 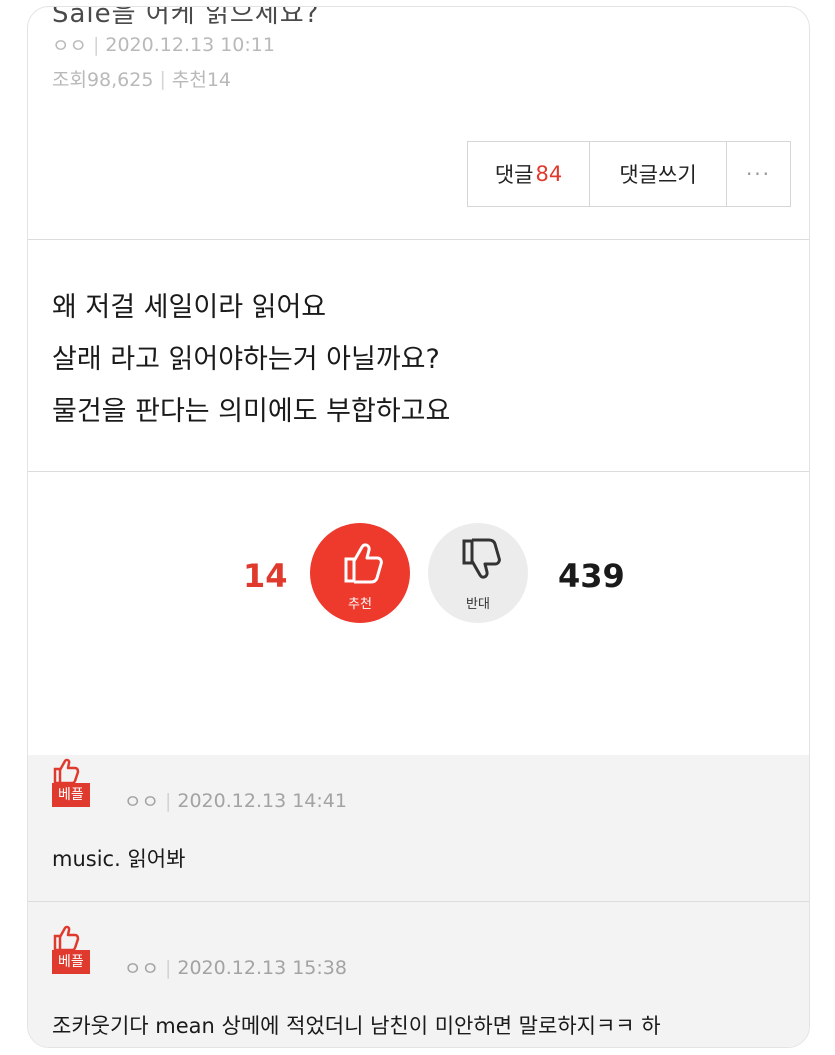 I want to click on downvote-button: 반대, so click(x=478, y=573).